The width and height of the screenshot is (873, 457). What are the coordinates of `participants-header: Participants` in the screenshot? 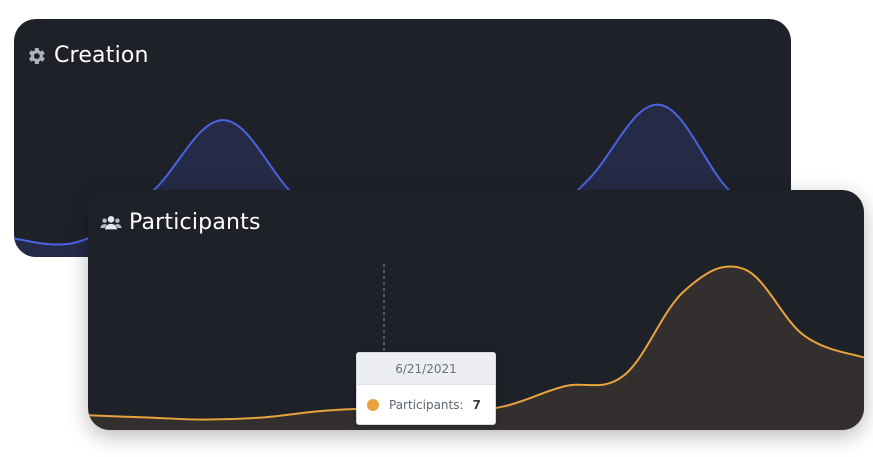 It's located at (180, 222).